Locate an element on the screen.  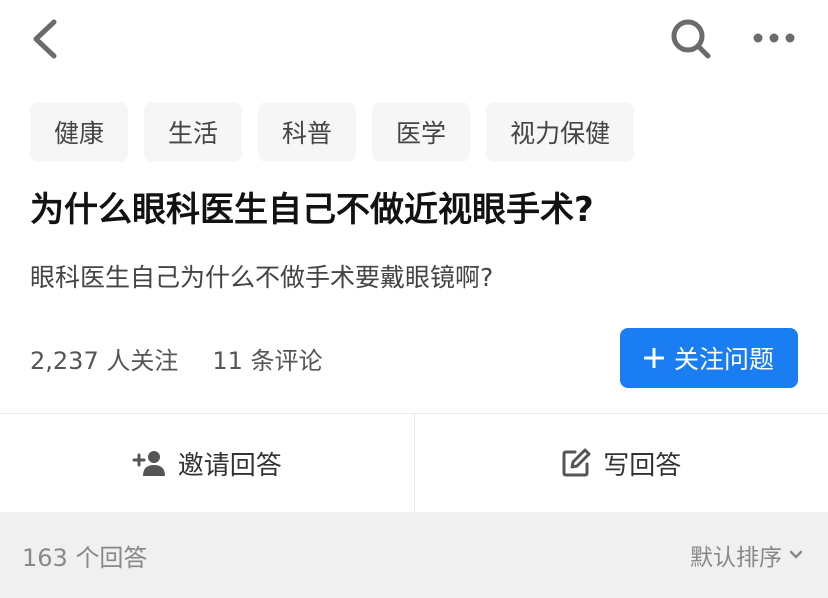
question-detail: 眼科医生自己为什么不做手术要戴眼镜啊? is located at coordinates (420, 278).